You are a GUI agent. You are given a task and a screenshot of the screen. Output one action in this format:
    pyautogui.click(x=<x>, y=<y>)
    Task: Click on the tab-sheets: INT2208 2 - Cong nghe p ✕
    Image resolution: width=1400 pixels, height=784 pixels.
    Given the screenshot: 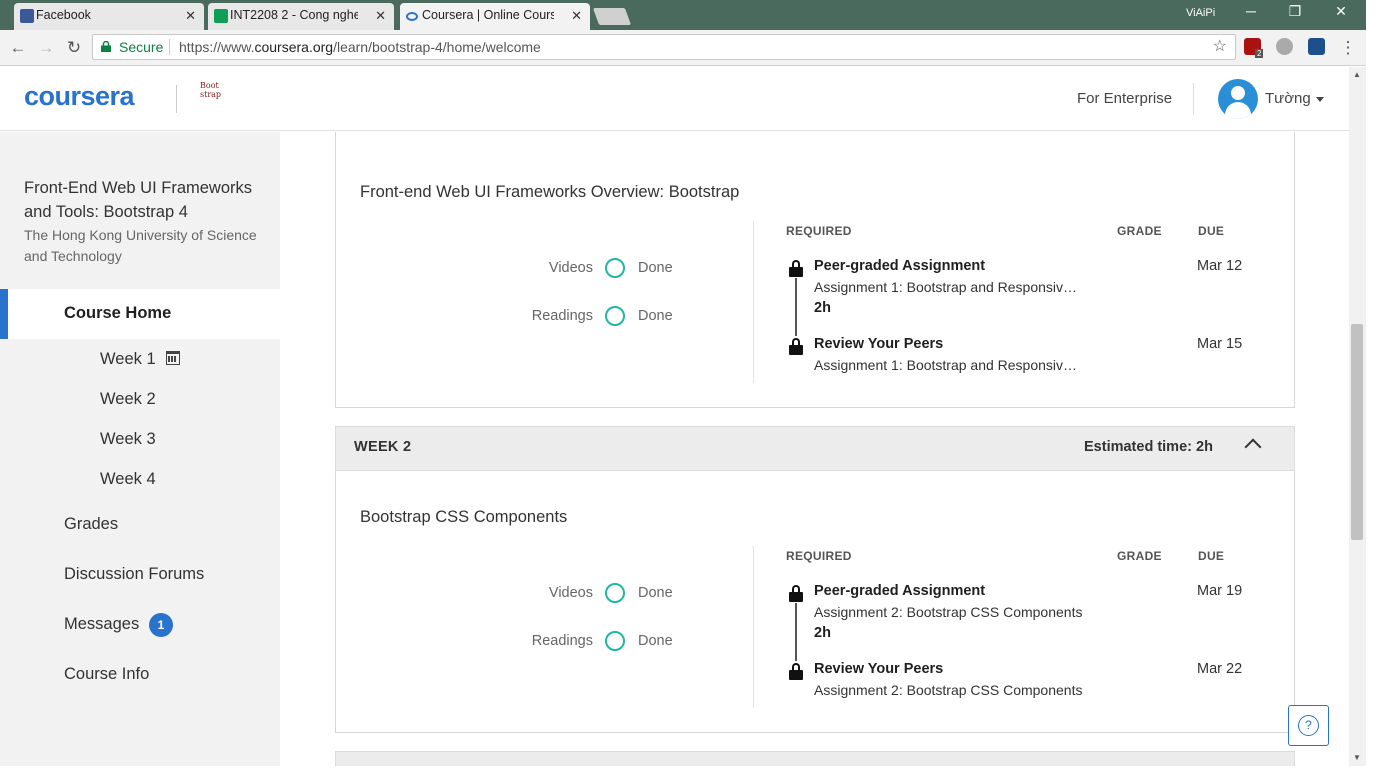 What is the action you would take?
    pyautogui.click(x=301, y=16)
    